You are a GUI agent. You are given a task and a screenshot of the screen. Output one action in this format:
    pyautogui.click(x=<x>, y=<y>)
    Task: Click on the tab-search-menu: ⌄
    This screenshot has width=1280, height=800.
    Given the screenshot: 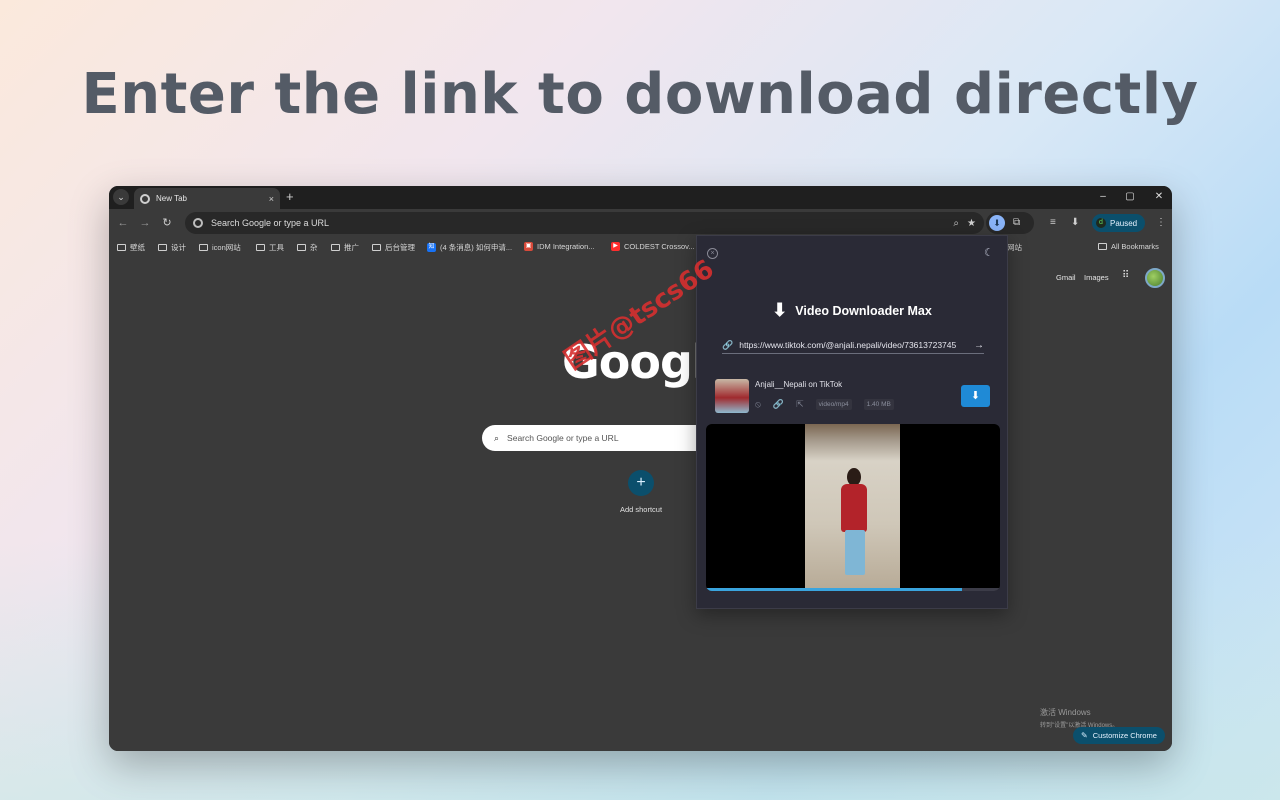 What is the action you would take?
    pyautogui.click(x=121, y=197)
    